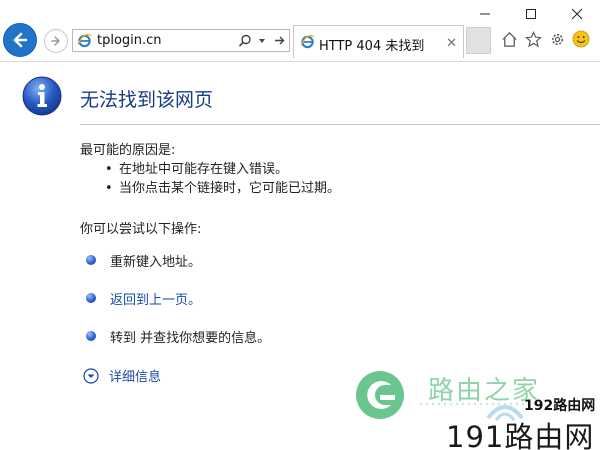 The image size is (600, 450). Describe the element at coordinates (560, 406) in the screenshot. I see `watermark-badge: 192路由网` at that location.